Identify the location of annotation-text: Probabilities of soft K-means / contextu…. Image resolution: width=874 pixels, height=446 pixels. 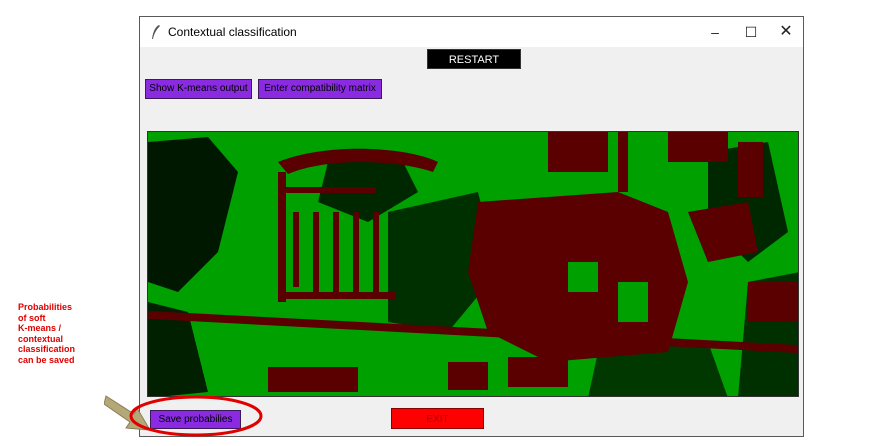
(68, 333).